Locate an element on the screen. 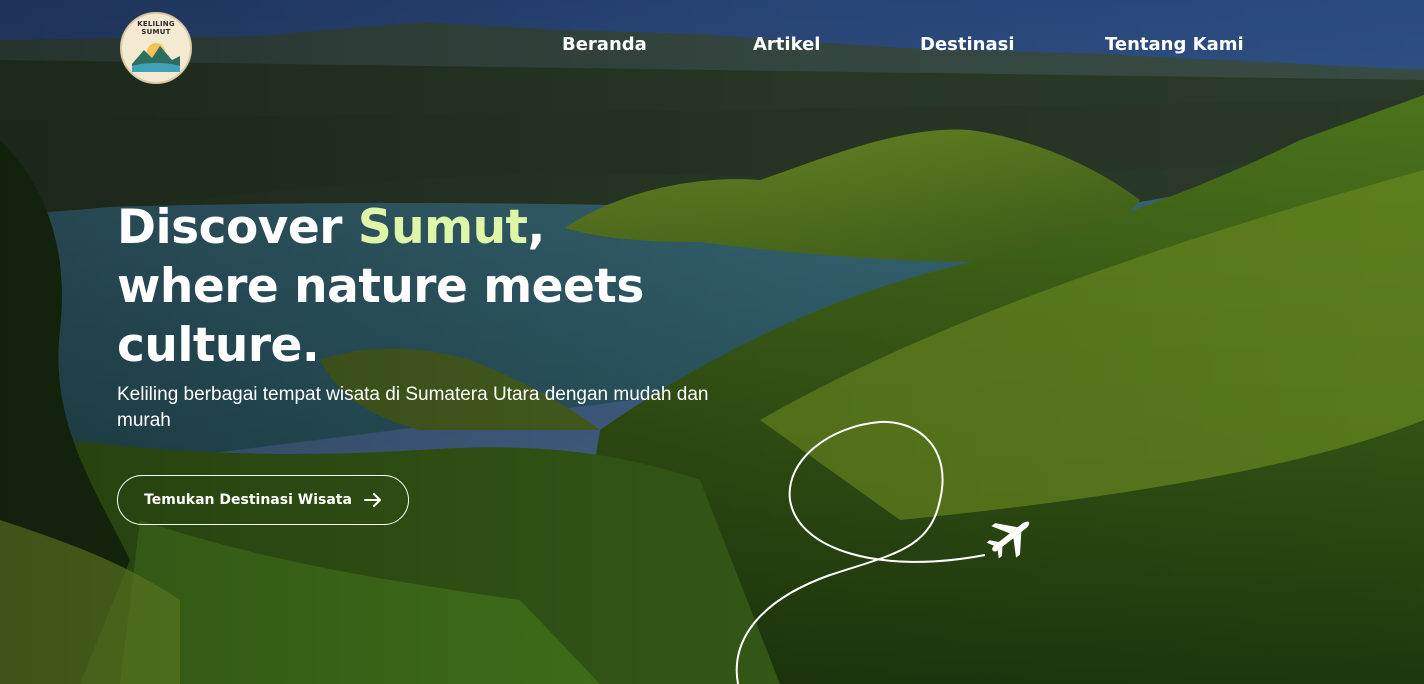 The image size is (1424, 684). flight-path-decoration is located at coordinates (882, 552).